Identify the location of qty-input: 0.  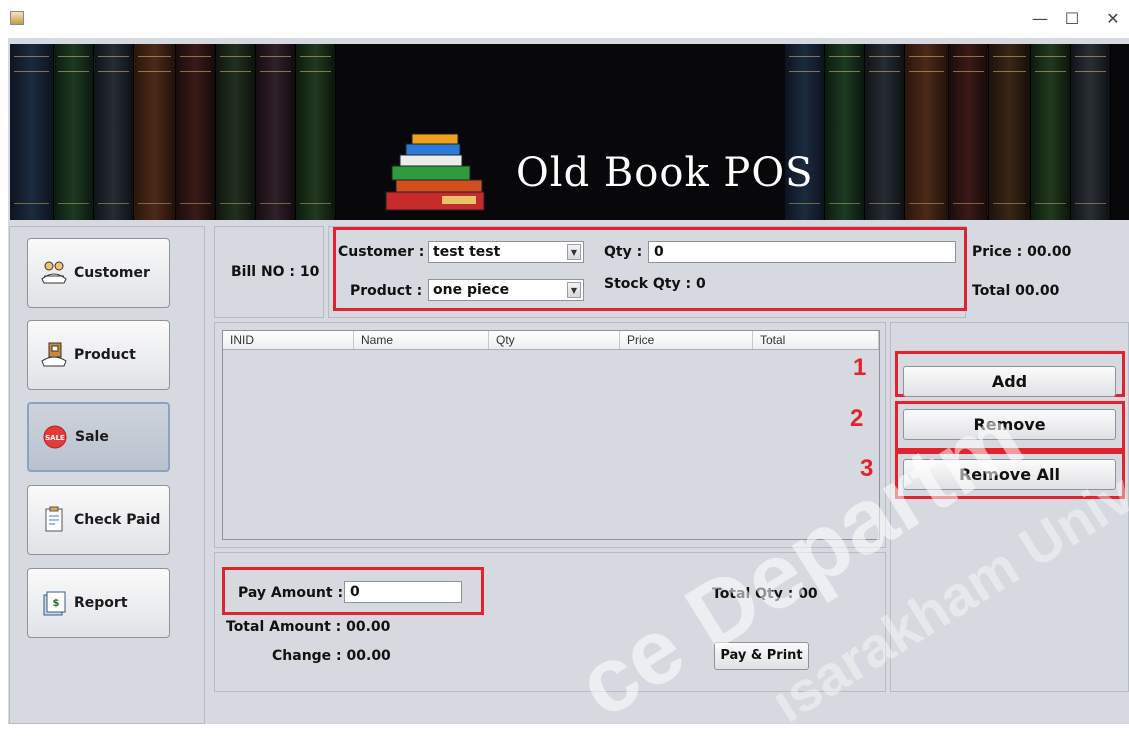
(802, 252).